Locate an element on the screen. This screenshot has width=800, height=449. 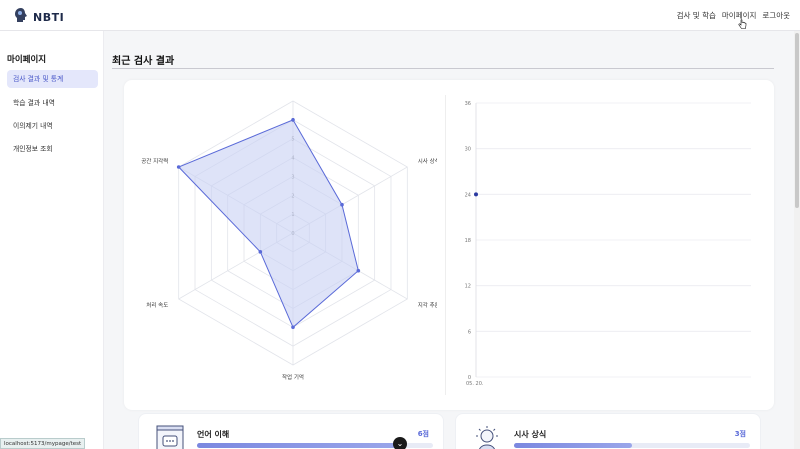
brand-logo-link: NBTI is located at coordinates (39, 17).